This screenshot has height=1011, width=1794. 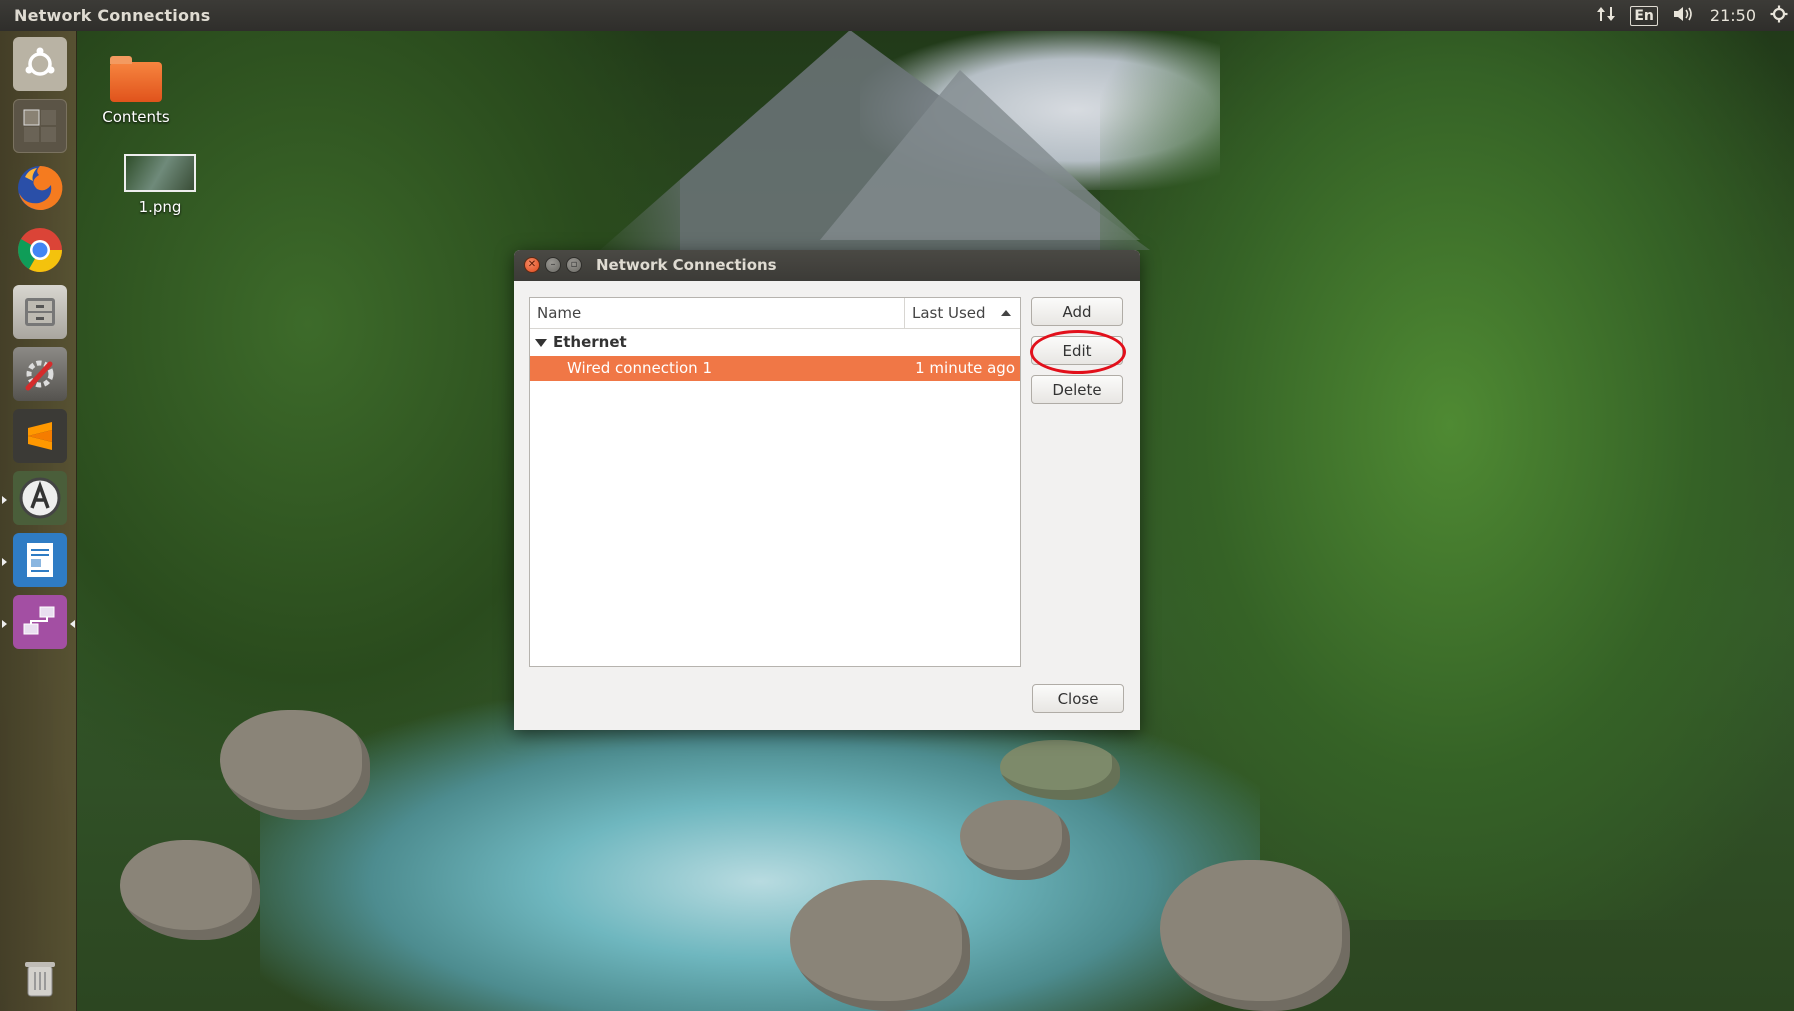 What do you see at coordinates (1077, 311) in the screenshot?
I see `add-button: Add` at bounding box center [1077, 311].